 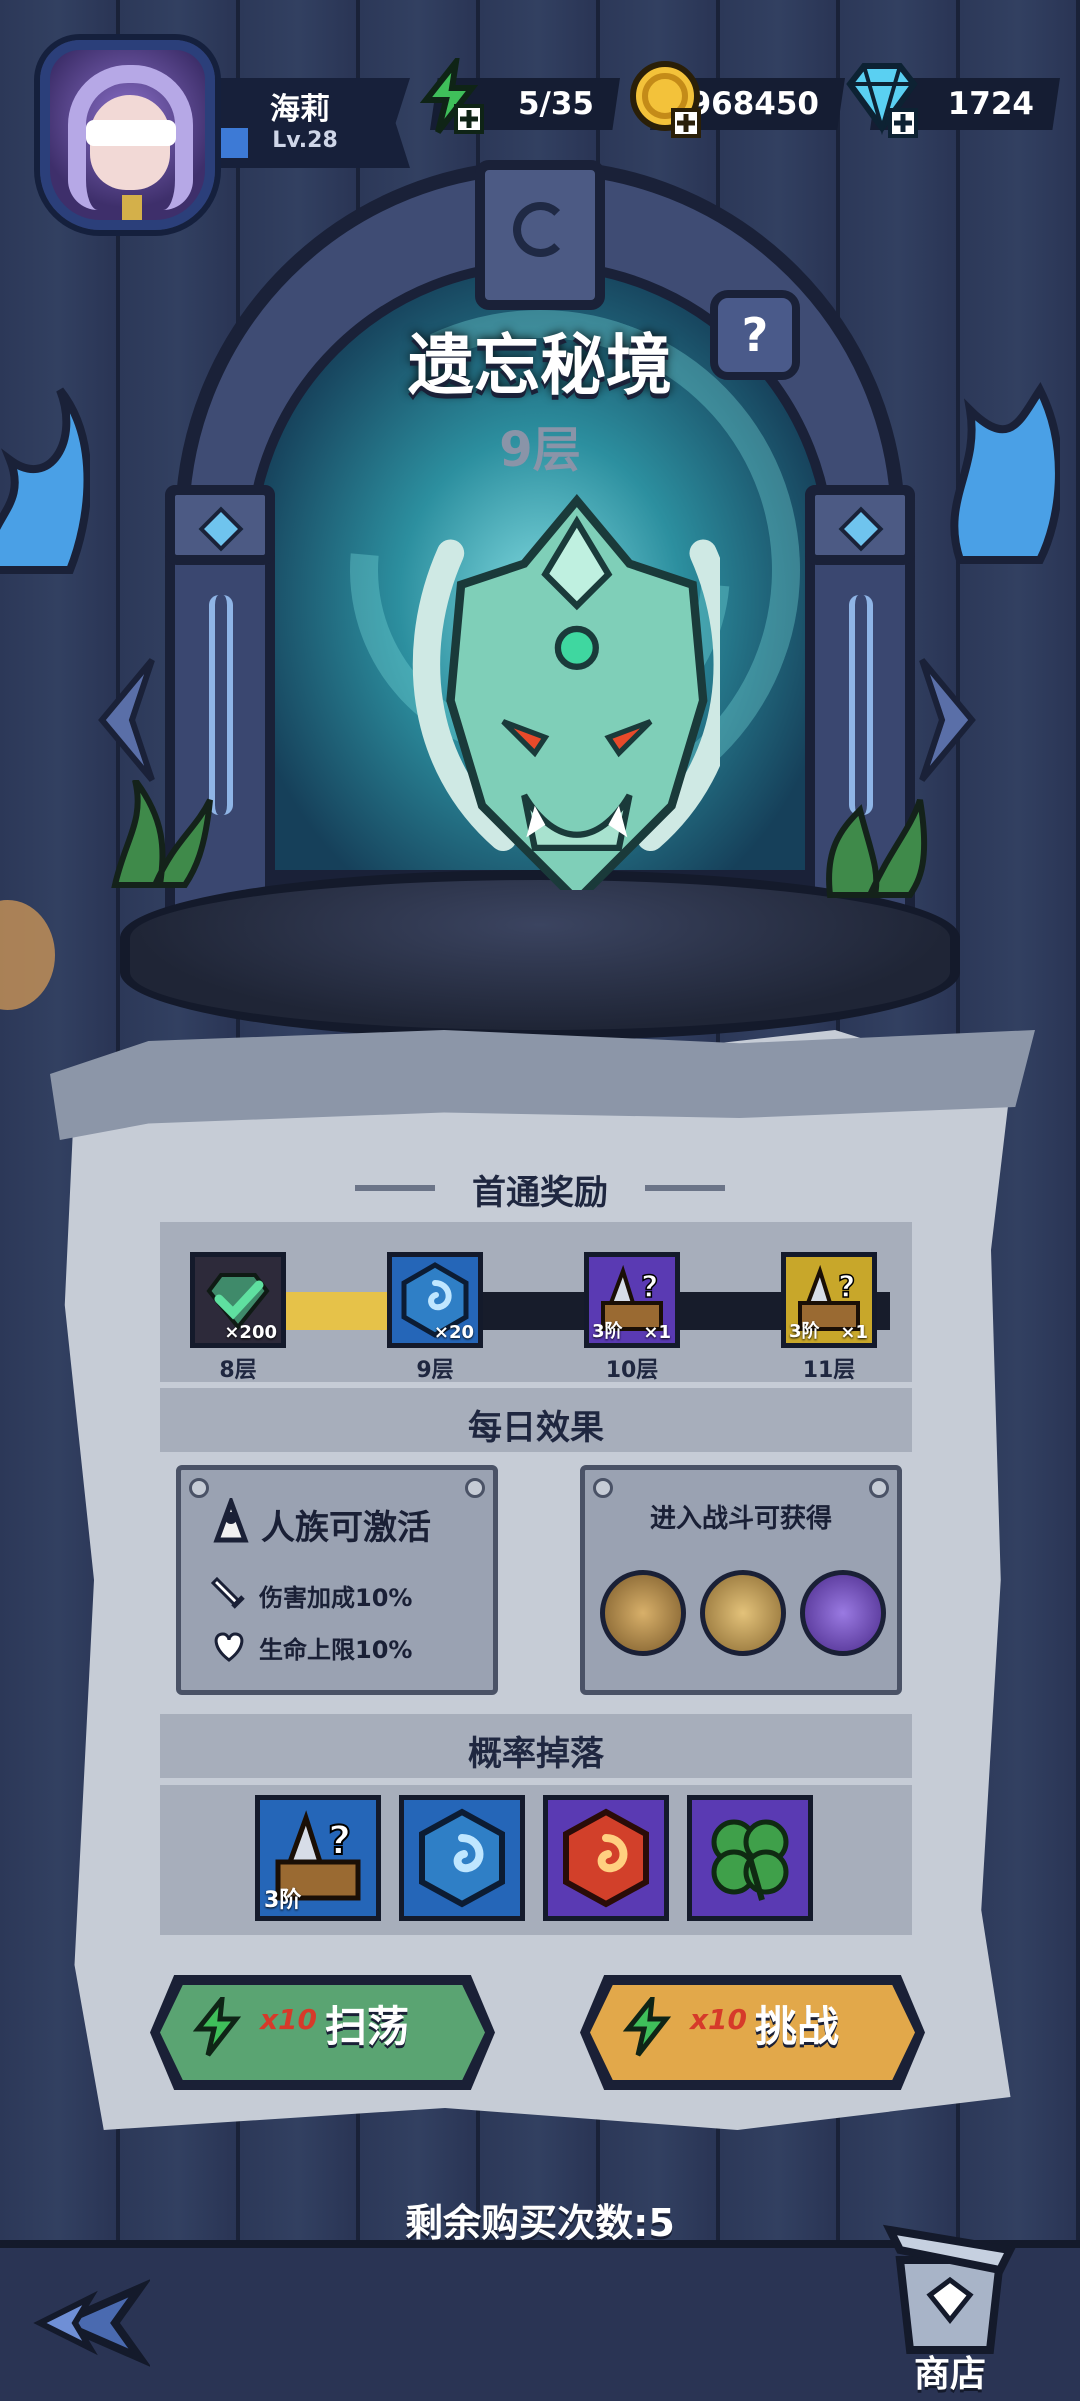 What do you see at coordinates (566, 691) in the screenshot?
I see `dragon-boss-icon` at bounding box center [566, 691].